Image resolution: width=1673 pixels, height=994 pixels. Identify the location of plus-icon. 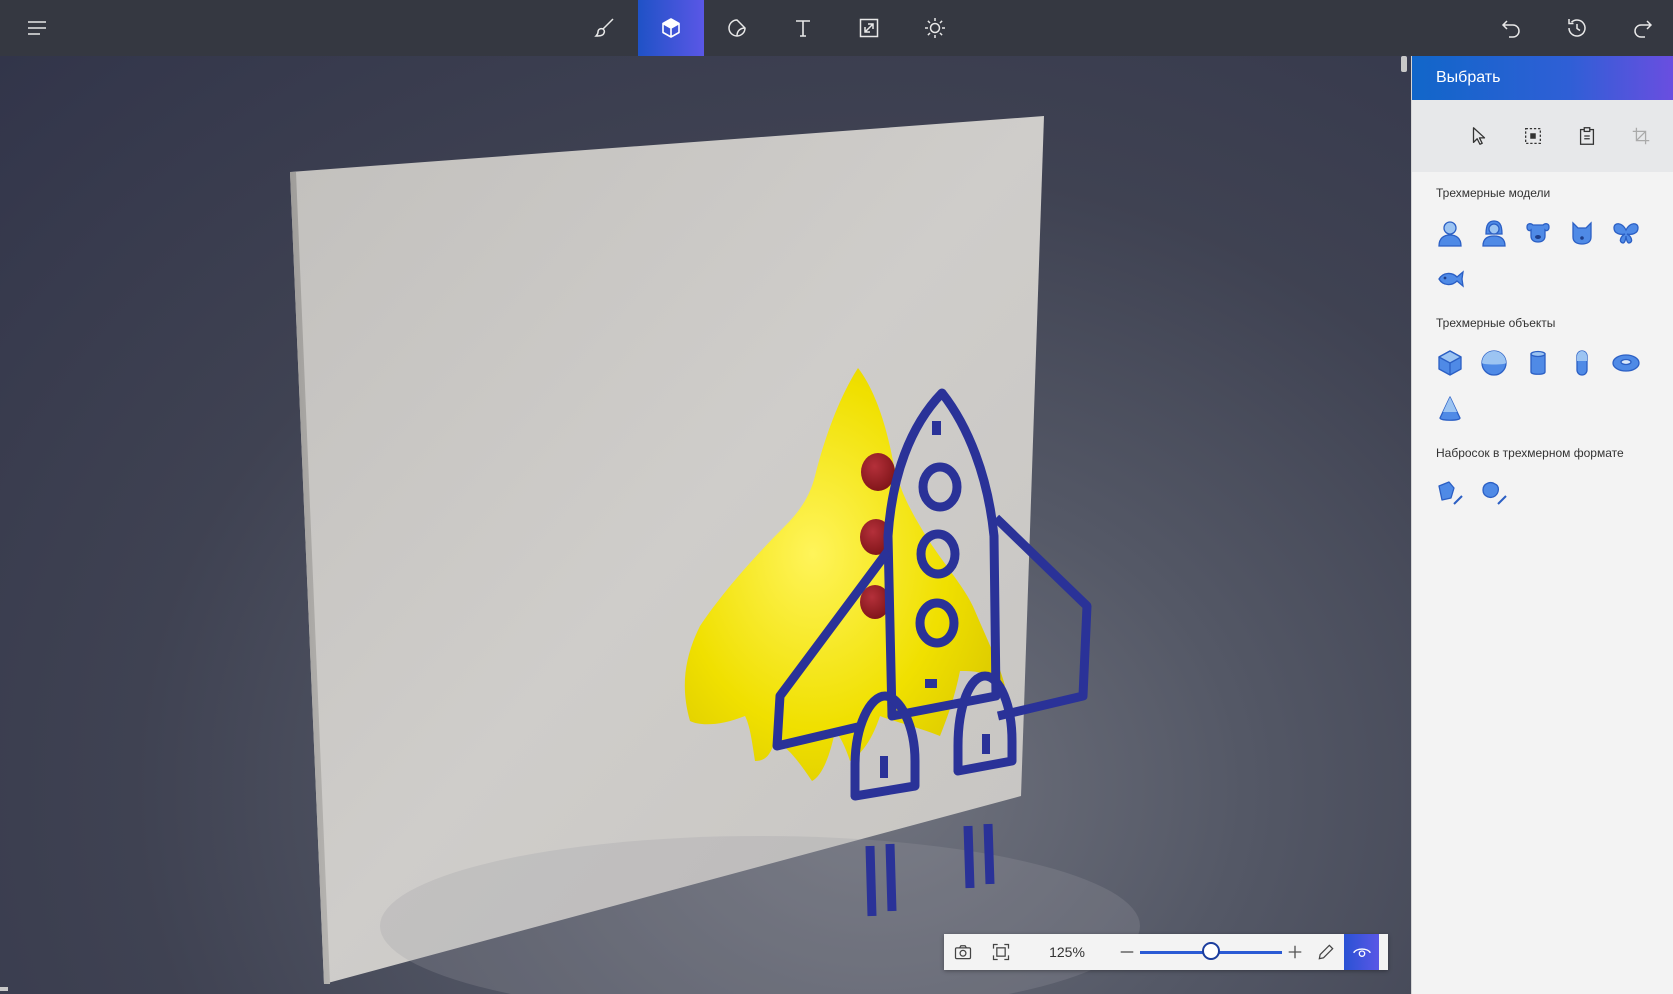
(1295, 952).